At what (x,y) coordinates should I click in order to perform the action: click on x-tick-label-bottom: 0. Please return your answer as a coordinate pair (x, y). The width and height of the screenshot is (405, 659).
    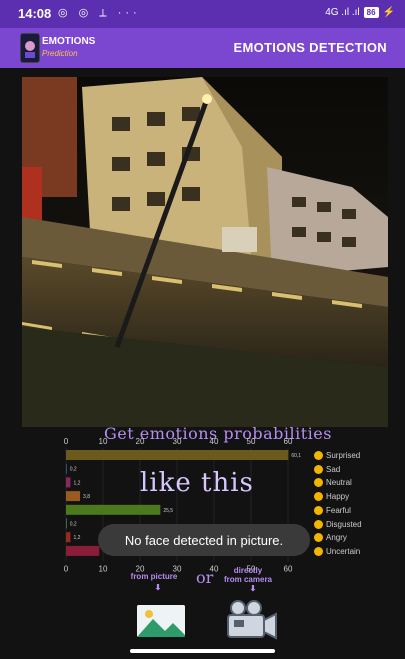
    Looking at the image, I should click on (66, 568).